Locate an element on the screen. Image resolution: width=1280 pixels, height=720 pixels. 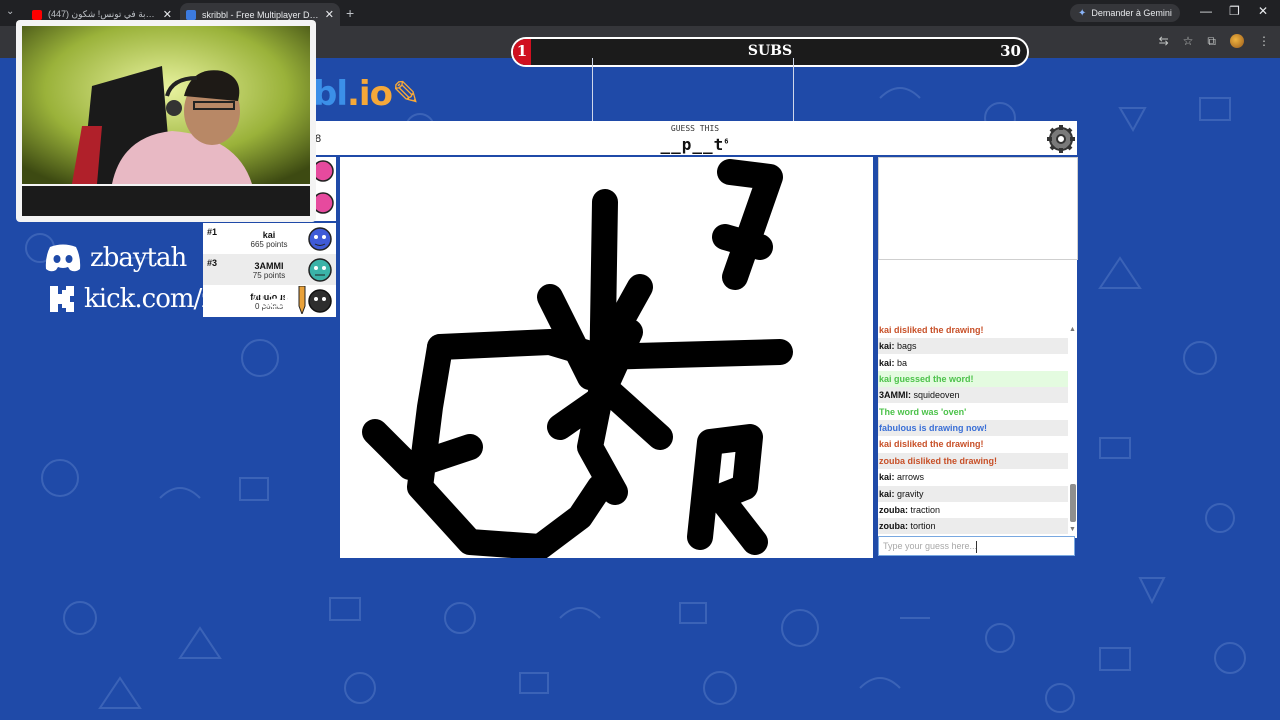
player-name: kai is located at coordinates (269, 235).